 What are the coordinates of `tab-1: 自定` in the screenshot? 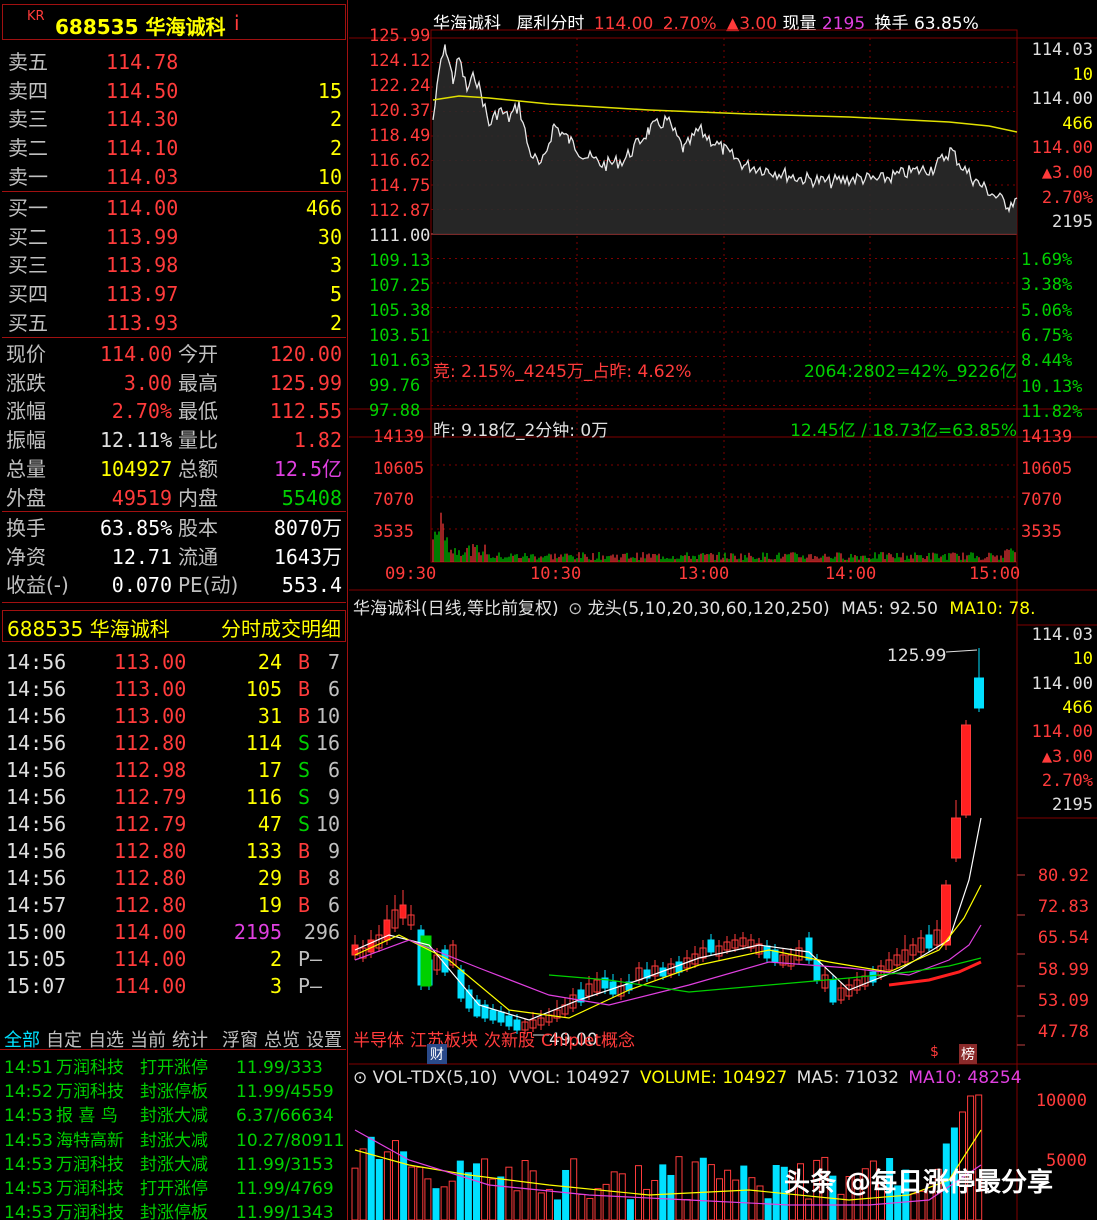 It's located at (64, 1039).